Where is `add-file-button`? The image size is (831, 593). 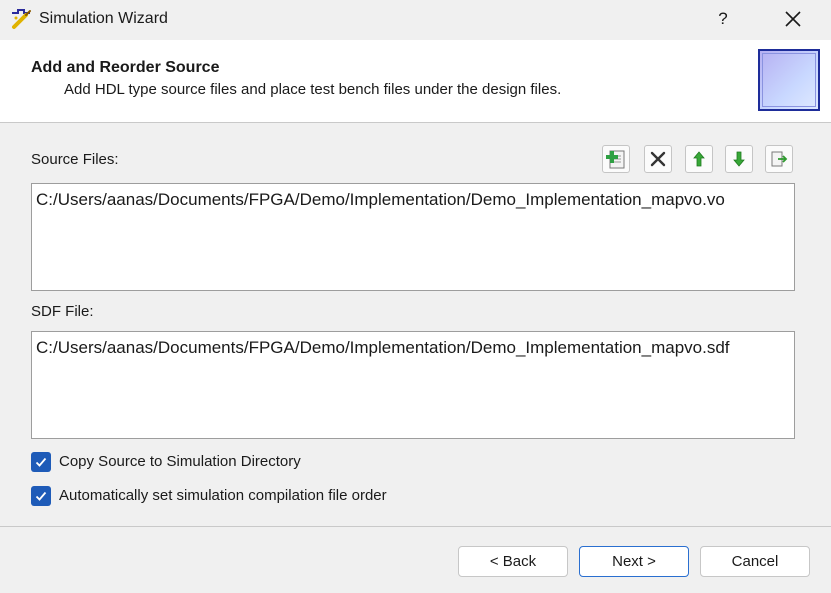 add-file-button is located at coordinates (616, 159).